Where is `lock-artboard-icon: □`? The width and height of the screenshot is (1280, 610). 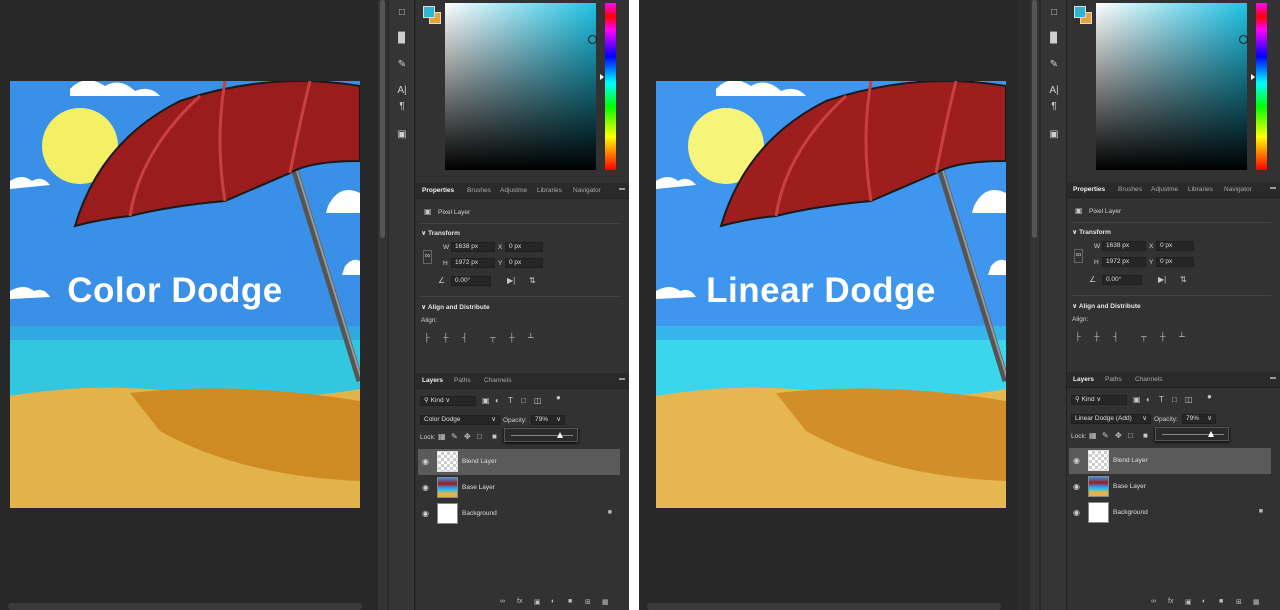
lock-artboard-icon: □ is located at coordinates (479, 437).